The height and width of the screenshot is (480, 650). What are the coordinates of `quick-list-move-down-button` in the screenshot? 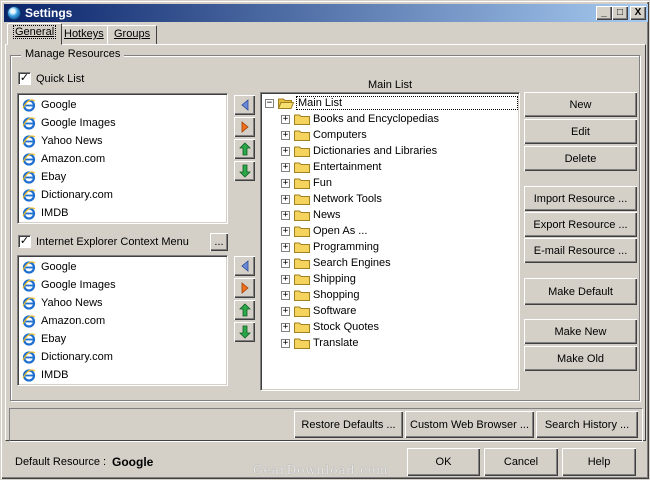 It's located at (244, 171).